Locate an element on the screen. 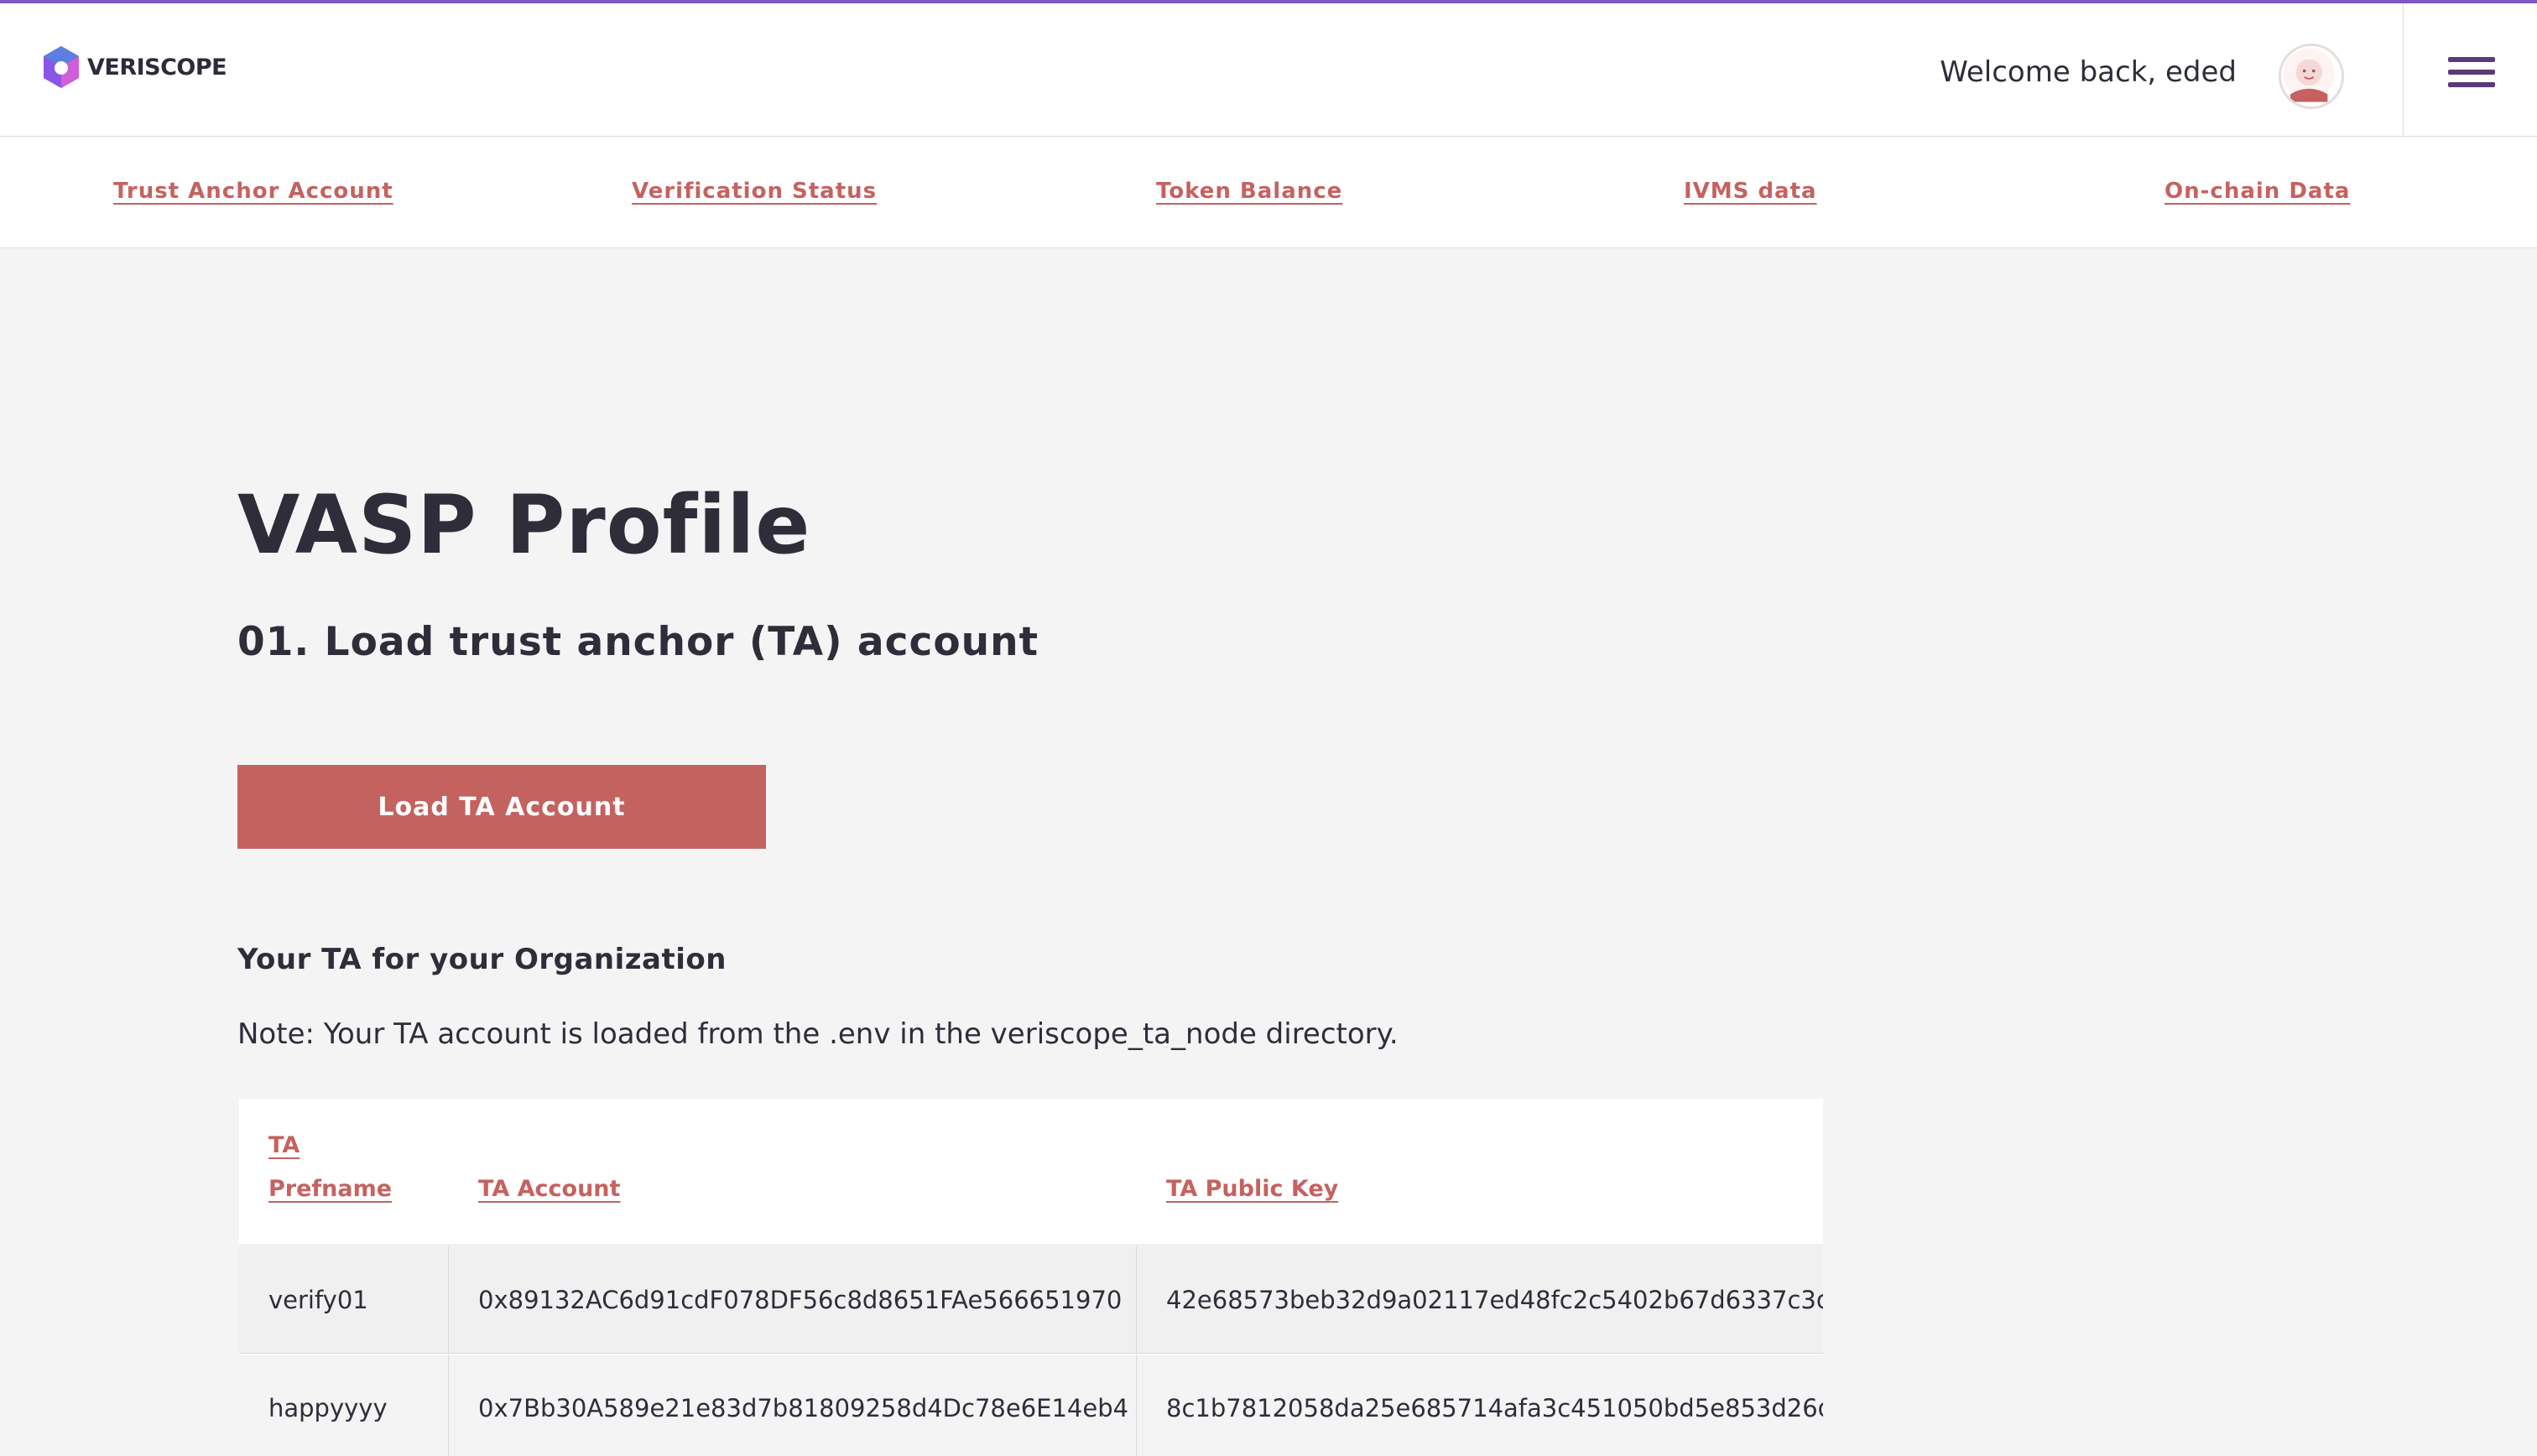 The image size is (2537, 1456). avatar-icon is located at coordinates (2309, 75).